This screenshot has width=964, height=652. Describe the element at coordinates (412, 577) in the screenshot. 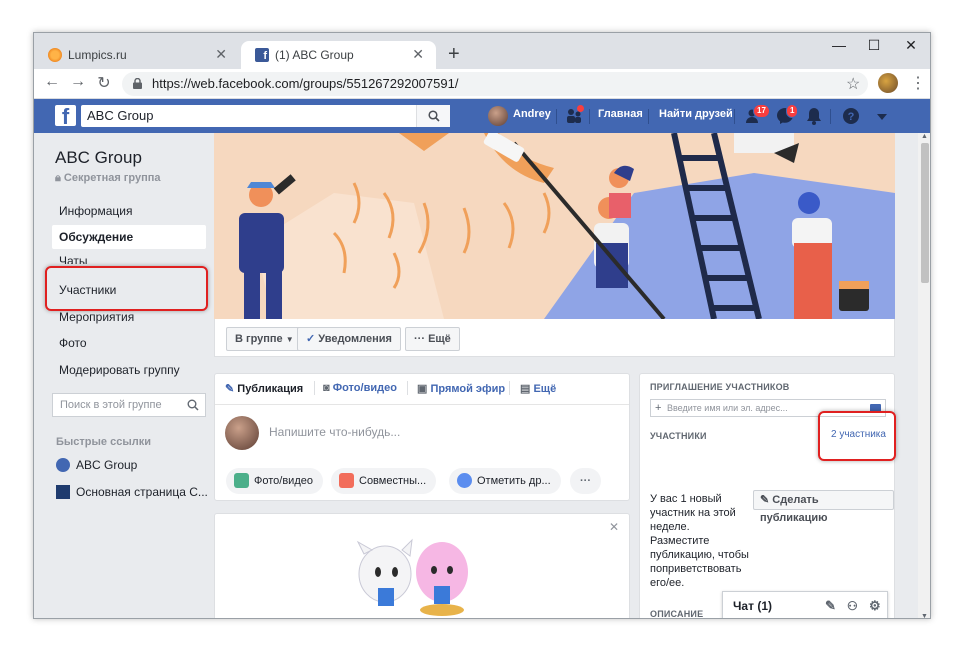

I see `sticker-illustration` at that location.